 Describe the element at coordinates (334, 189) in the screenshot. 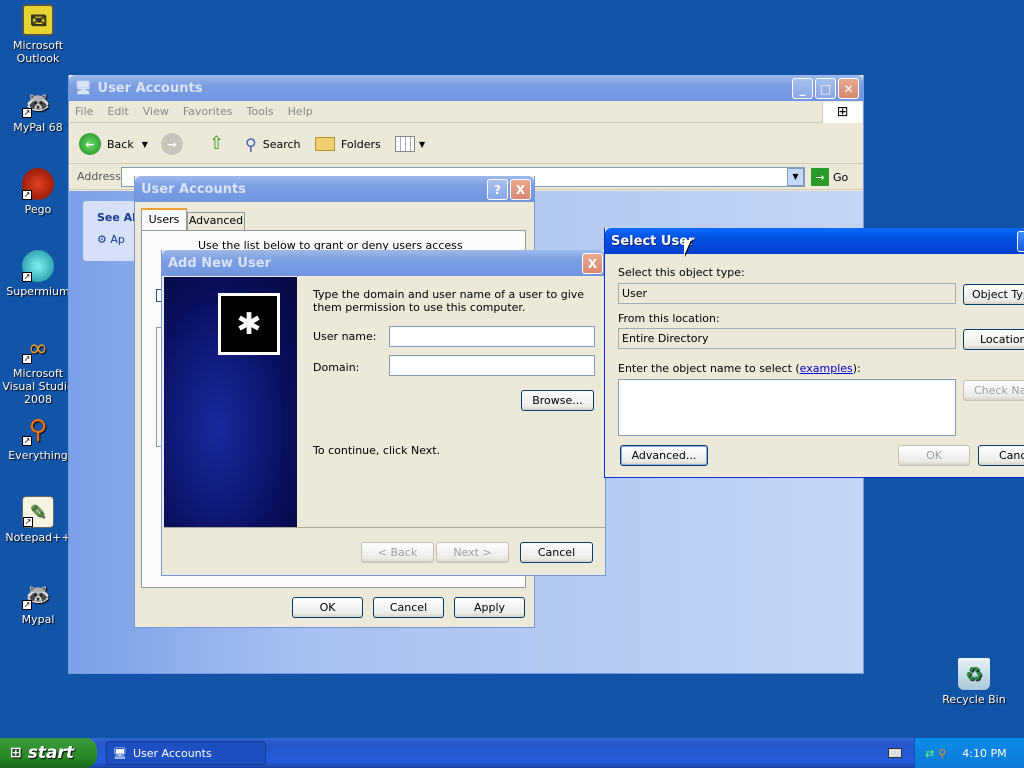

I see `user-accounts-titlebar: User Accounts` at that location.